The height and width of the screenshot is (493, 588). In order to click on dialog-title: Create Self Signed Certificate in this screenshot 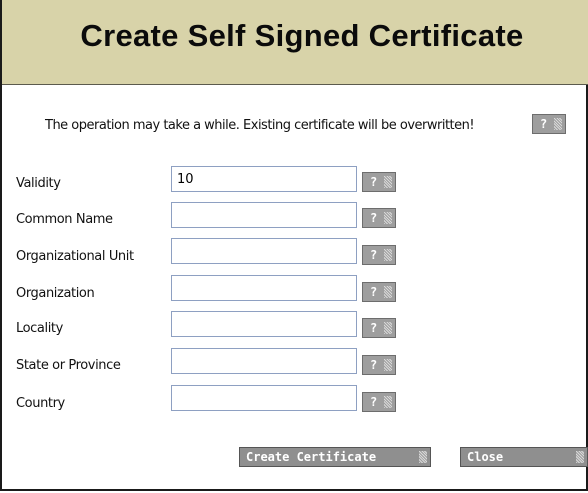, I will do `click(302, 35)`.